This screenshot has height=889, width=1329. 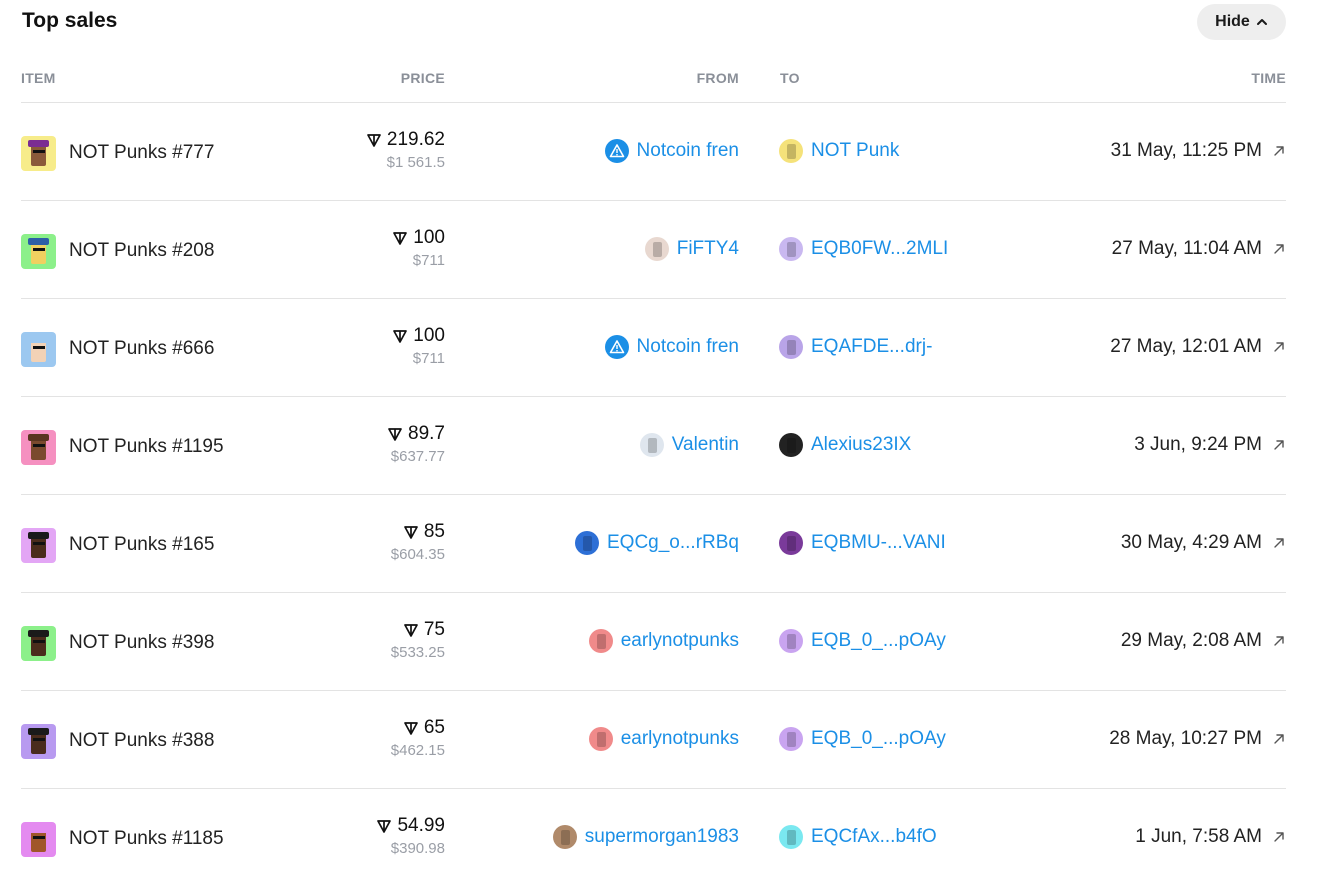 I want to click on item-name: NOT Punks #1195, so click(x=146, y=446).